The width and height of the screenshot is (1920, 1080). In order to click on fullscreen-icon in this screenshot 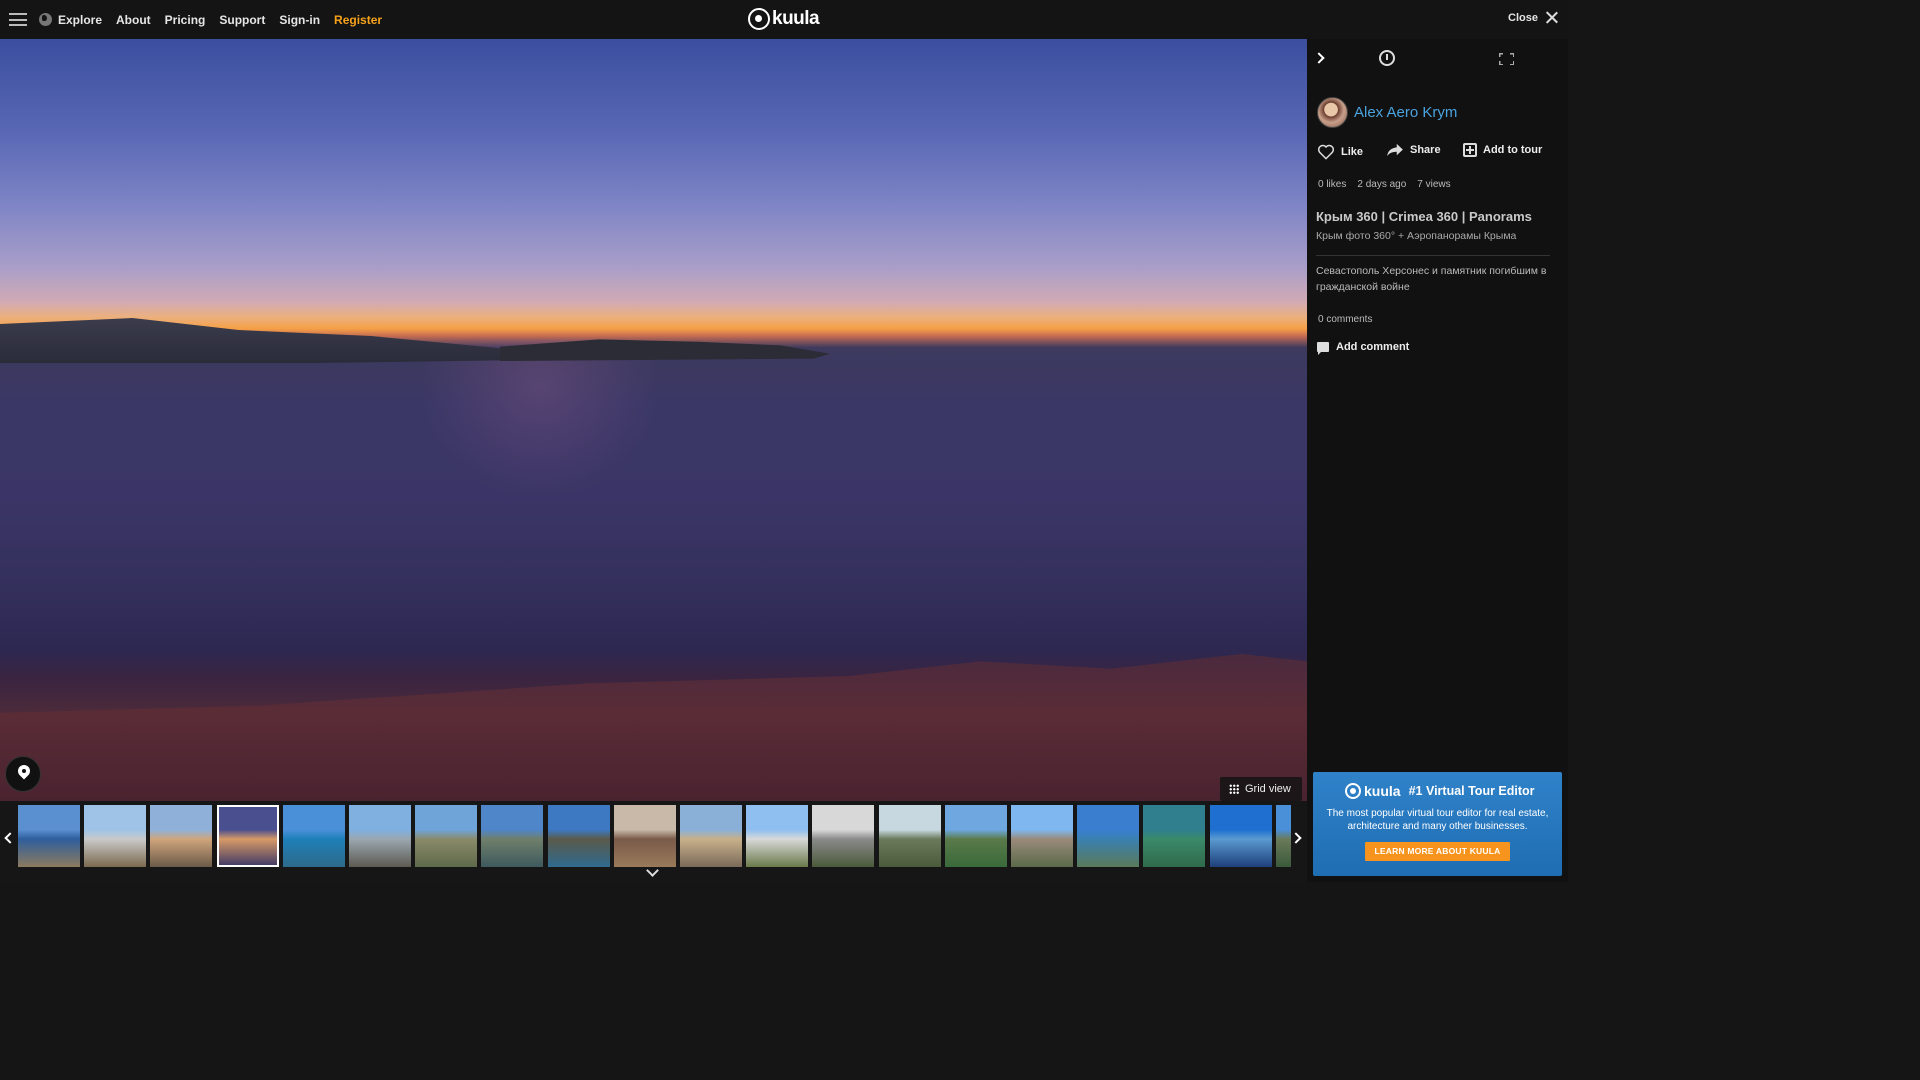, I will do `click(1506, 59)`.